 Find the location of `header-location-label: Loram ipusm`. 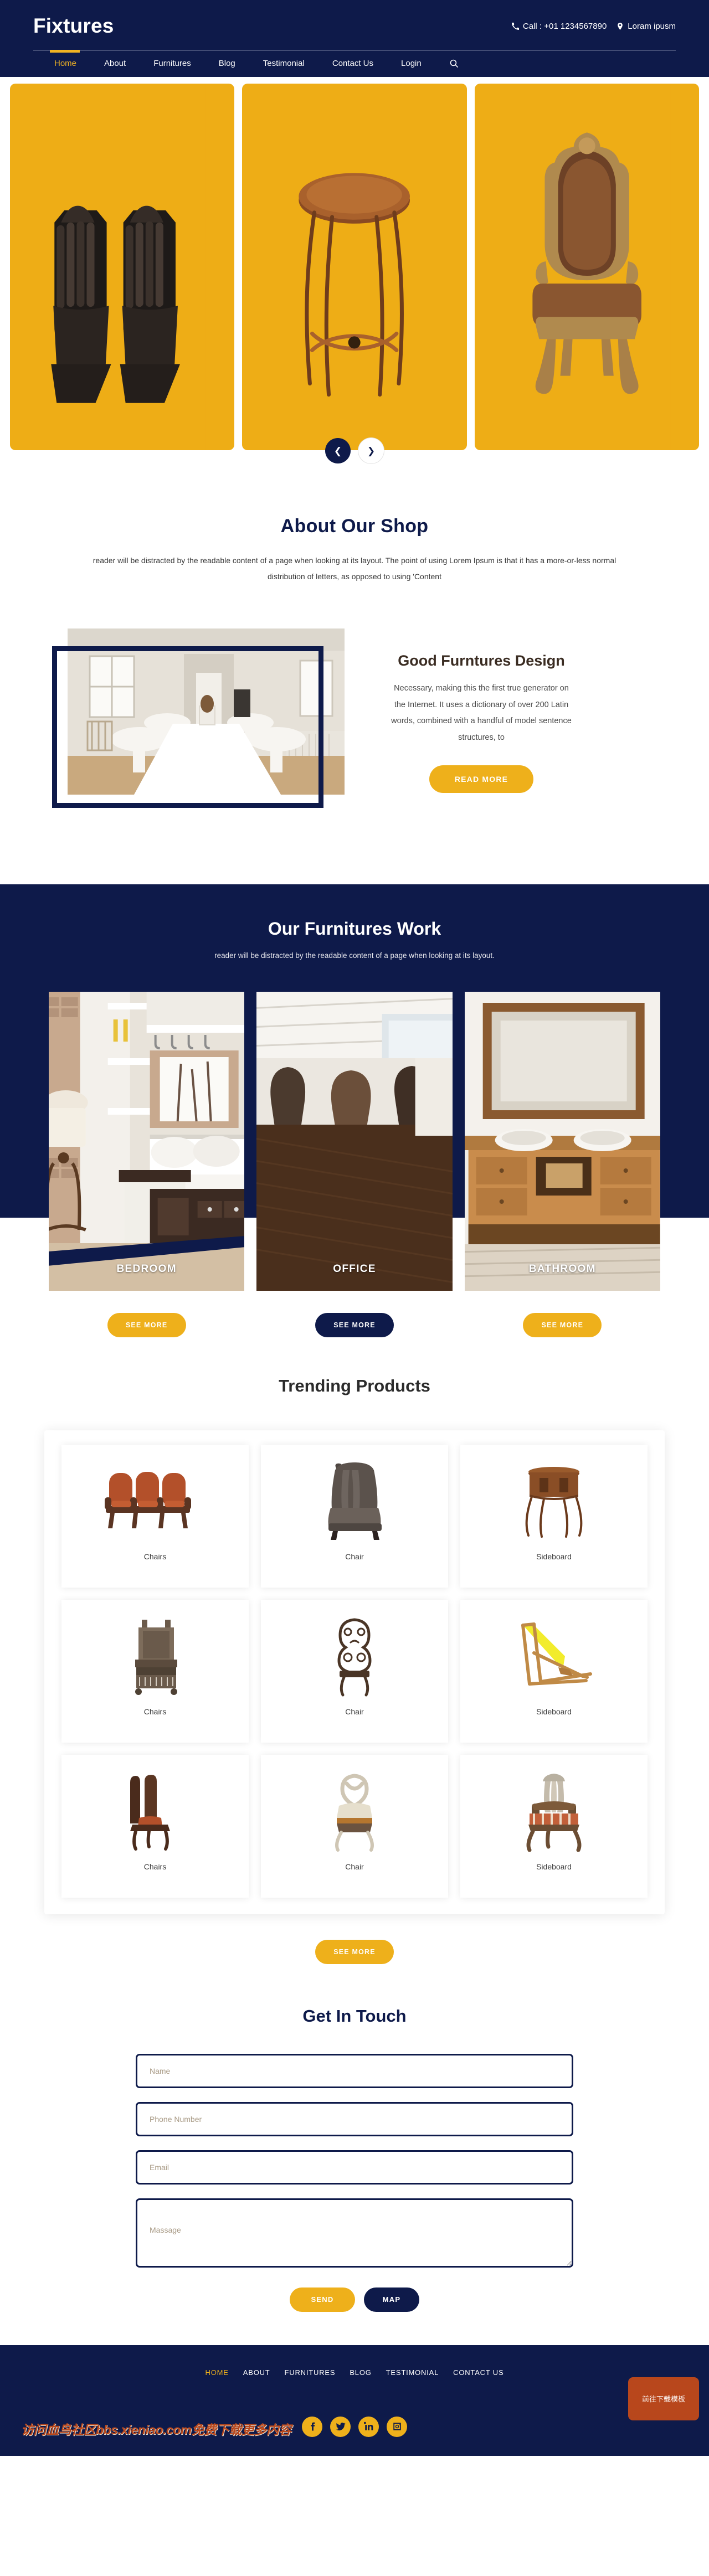

header-location-label: Loram ipusm is located at coordinates (652, 26).